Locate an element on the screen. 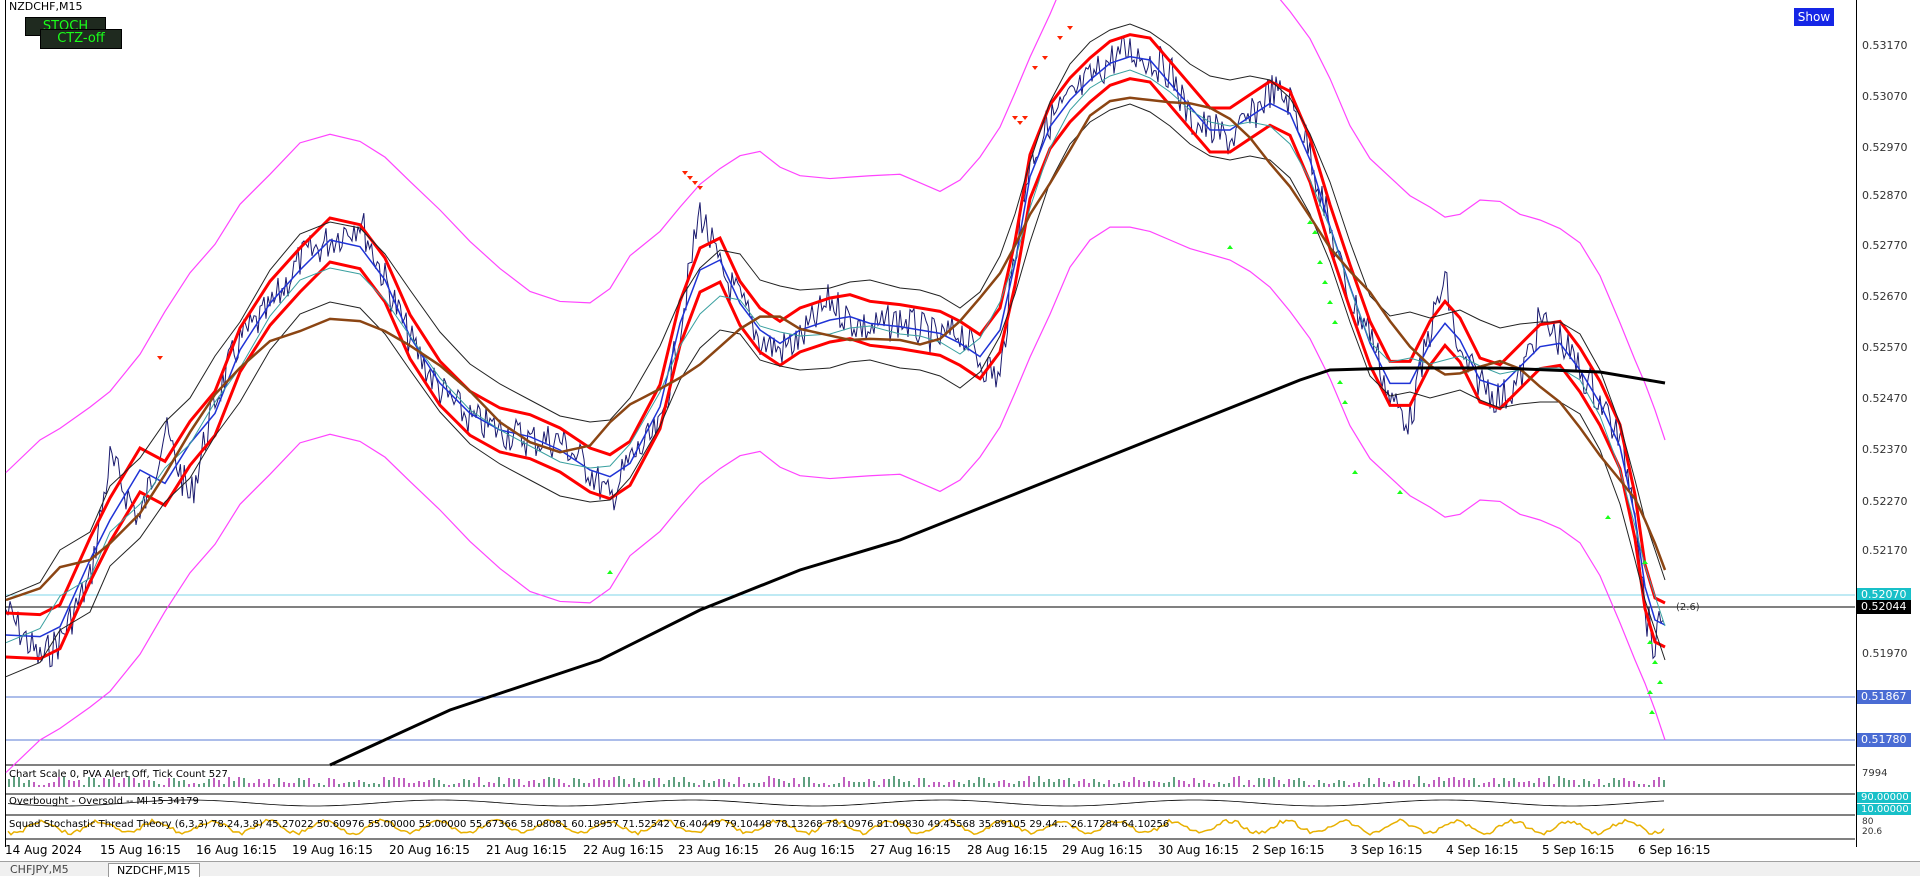 The width and height of the screenshot is (1920, 877). tab-chfjpy: CHFJPY,M5 is located at coordinates (39, 869).